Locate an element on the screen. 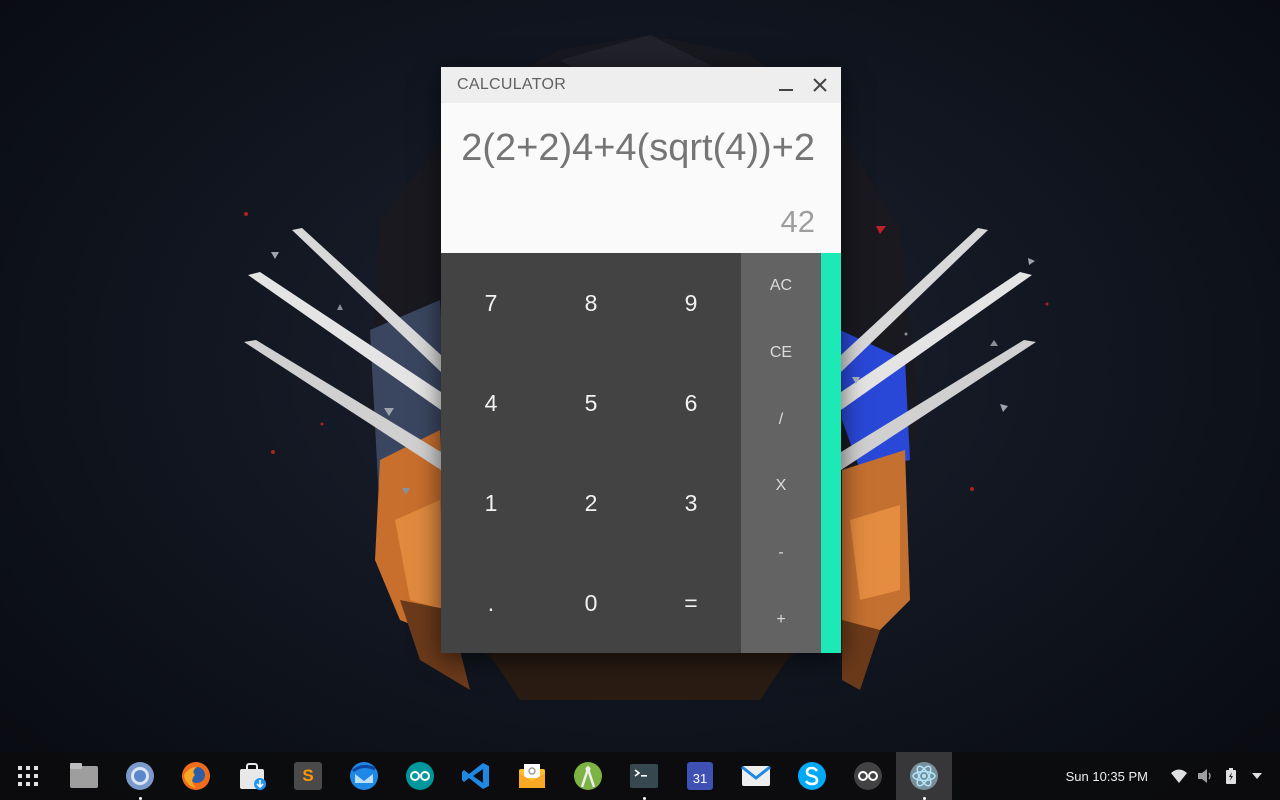  shelf-app-sublime: S is located at coordinates (308, 776).